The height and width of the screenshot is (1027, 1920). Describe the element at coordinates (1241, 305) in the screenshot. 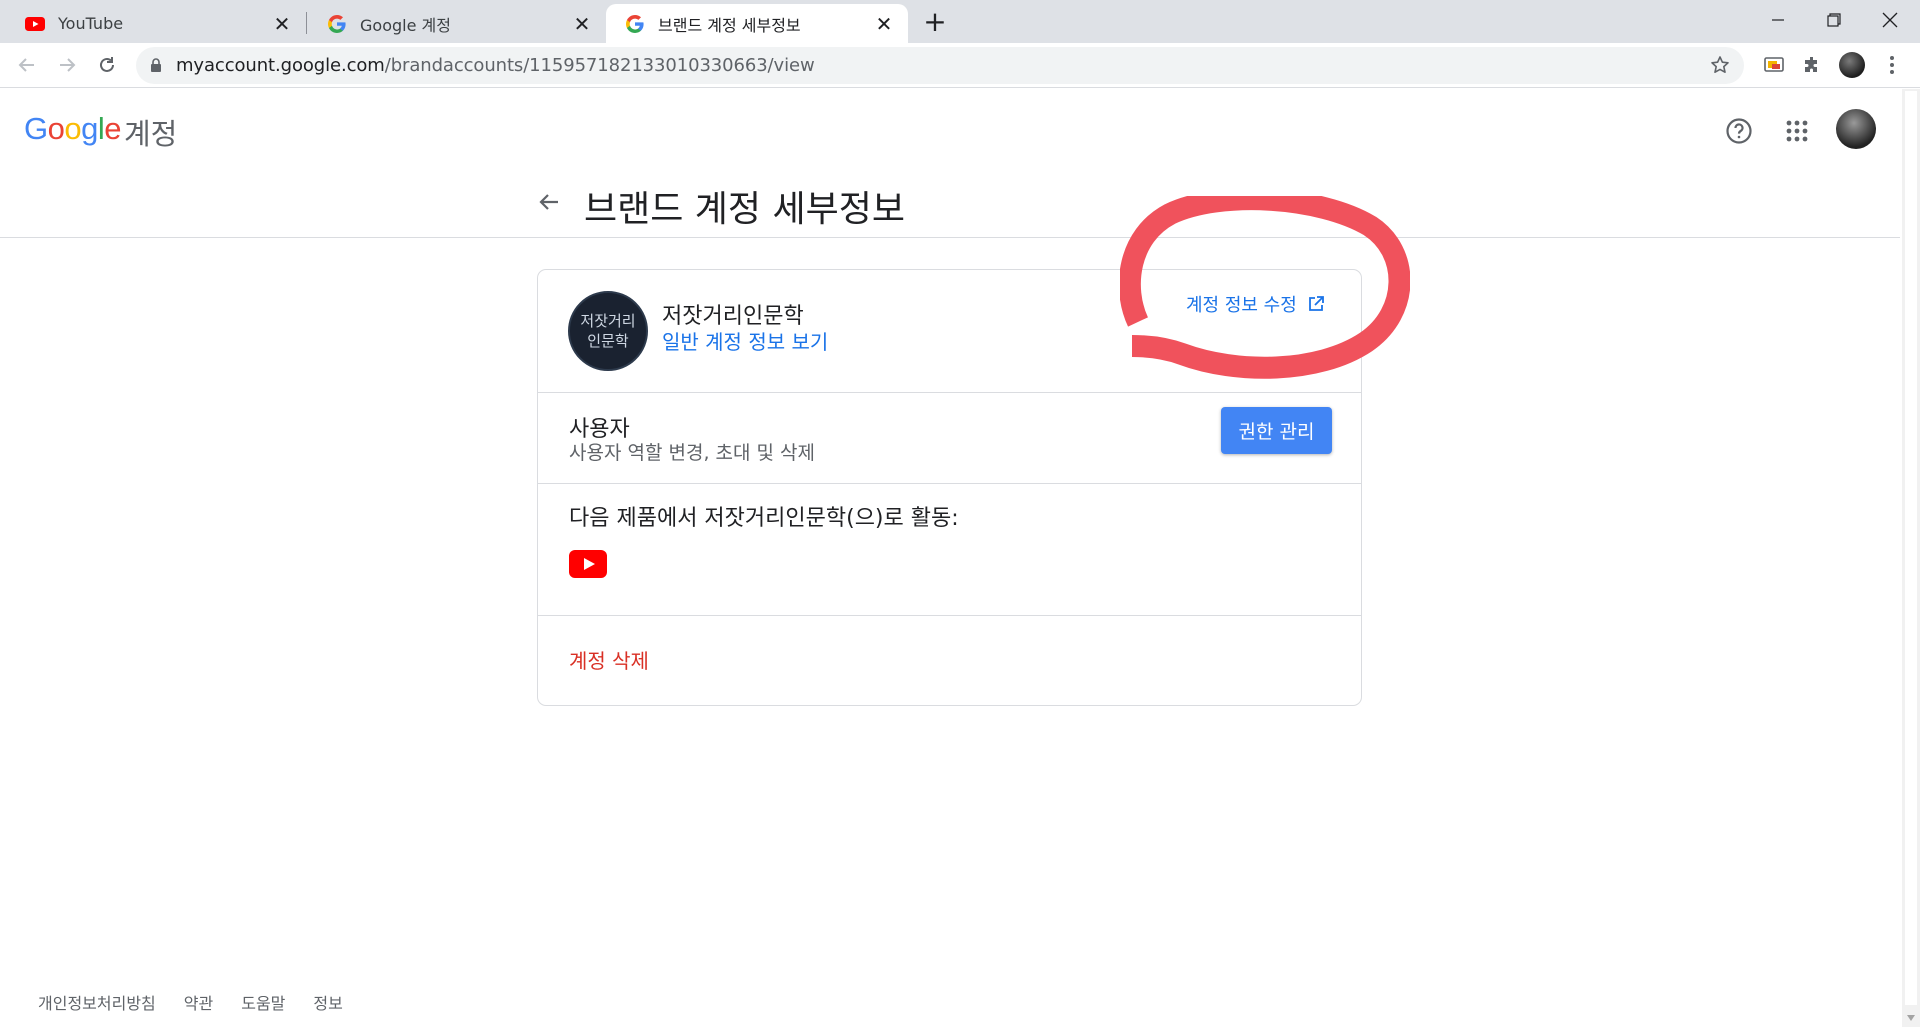

I see `edit-link-label: 계정 정보 수정` at that location.